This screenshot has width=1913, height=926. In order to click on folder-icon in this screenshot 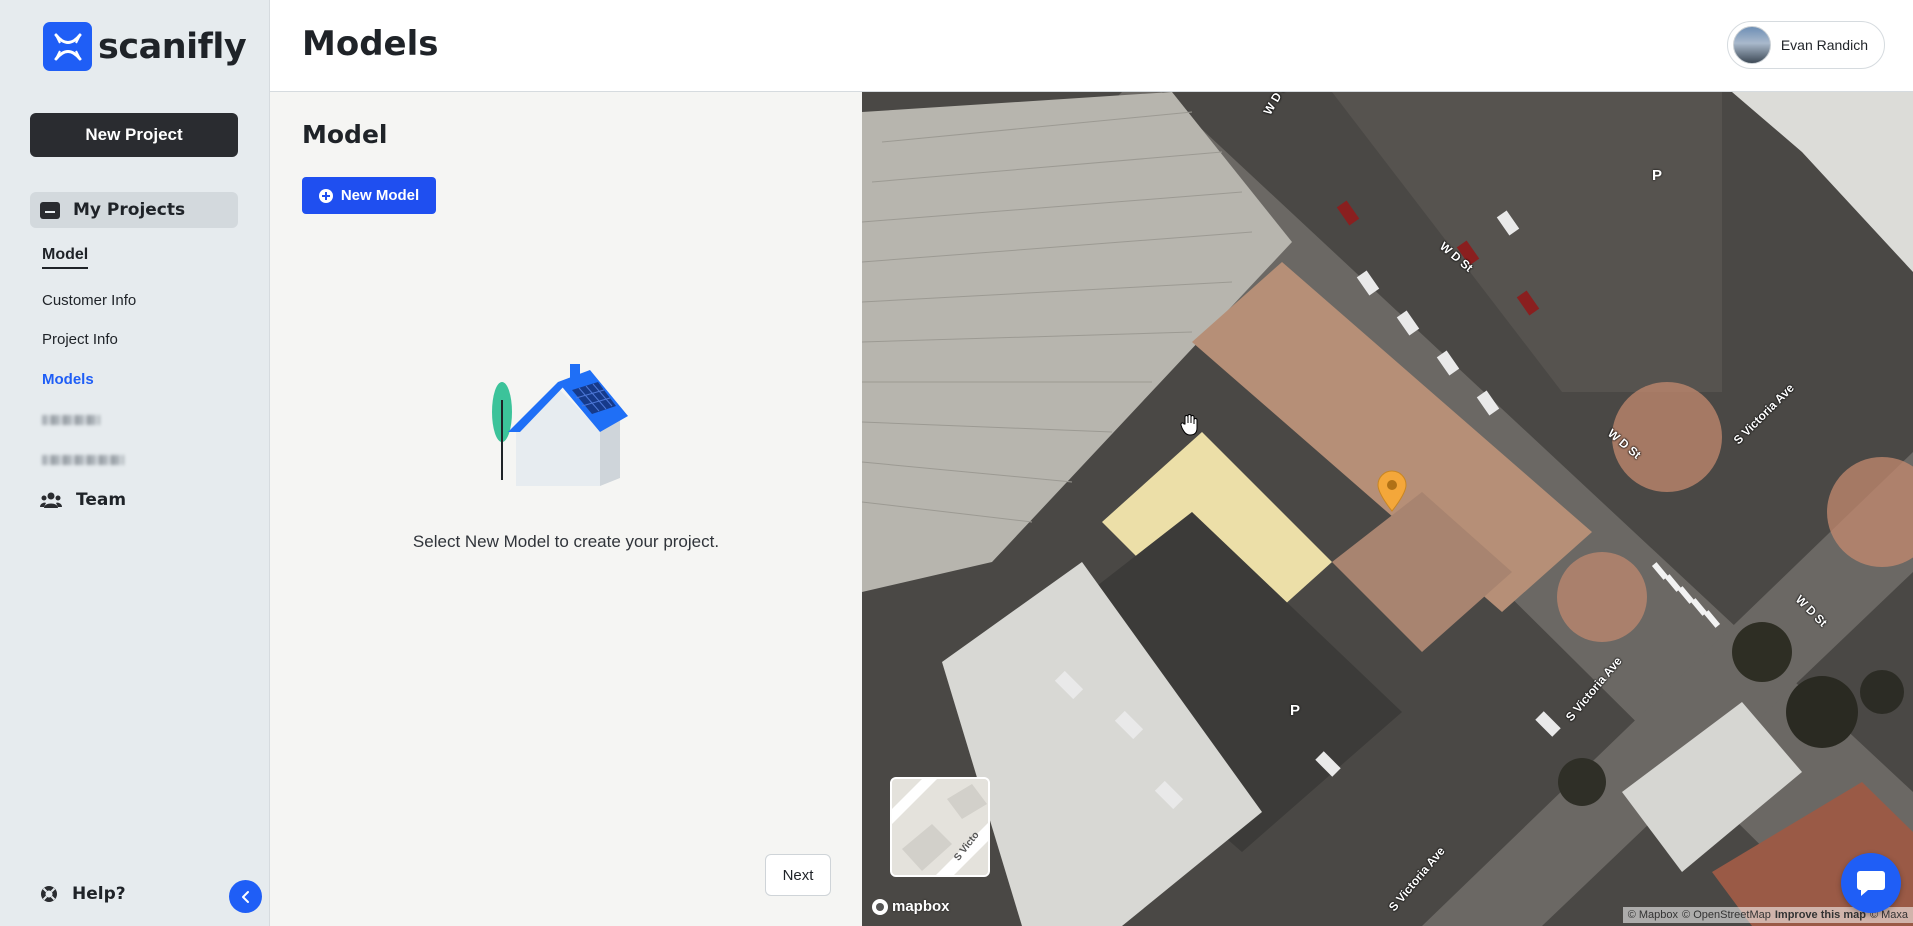, I will do `click(50, 210)`.